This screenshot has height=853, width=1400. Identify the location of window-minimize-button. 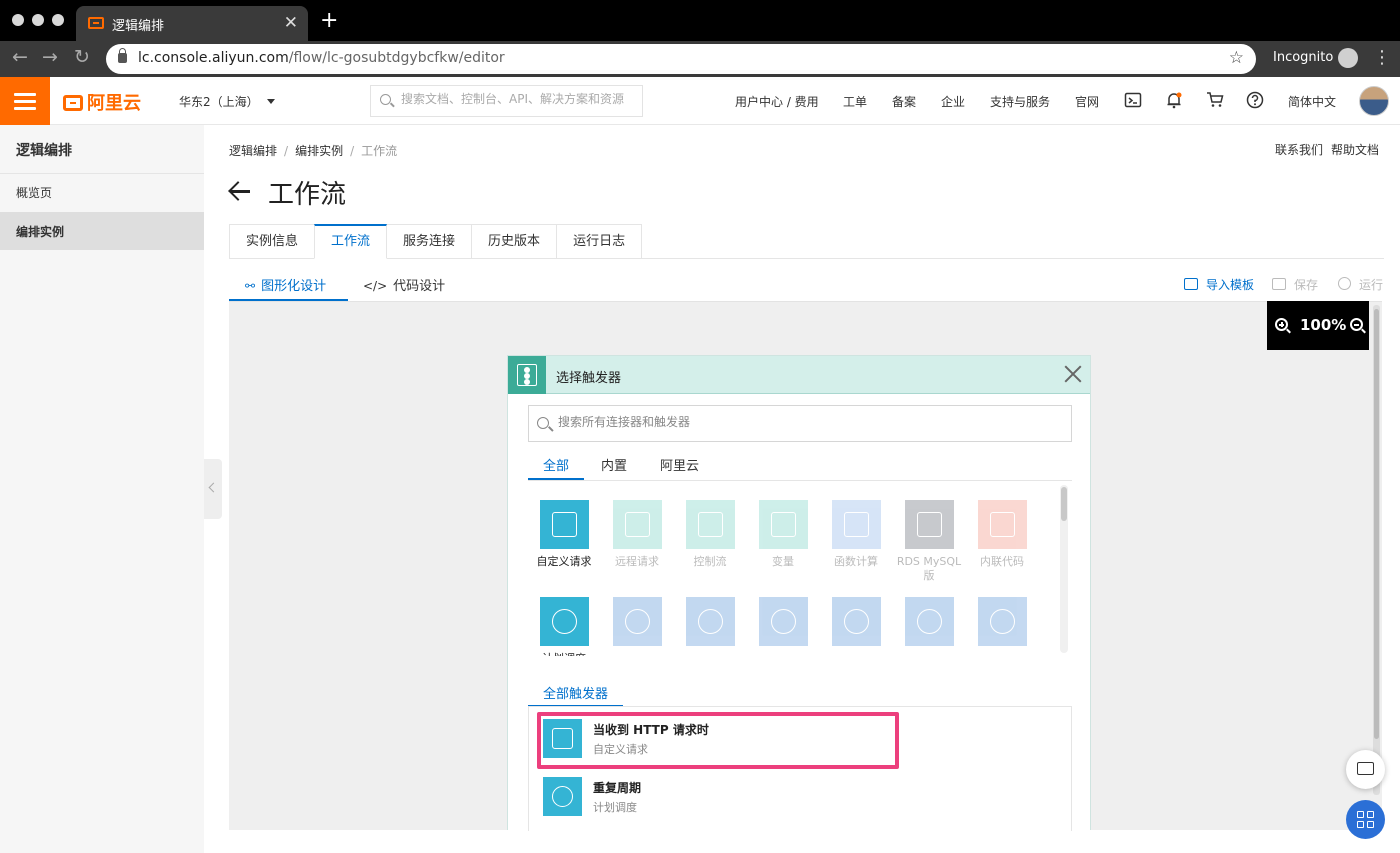
(38, 20).